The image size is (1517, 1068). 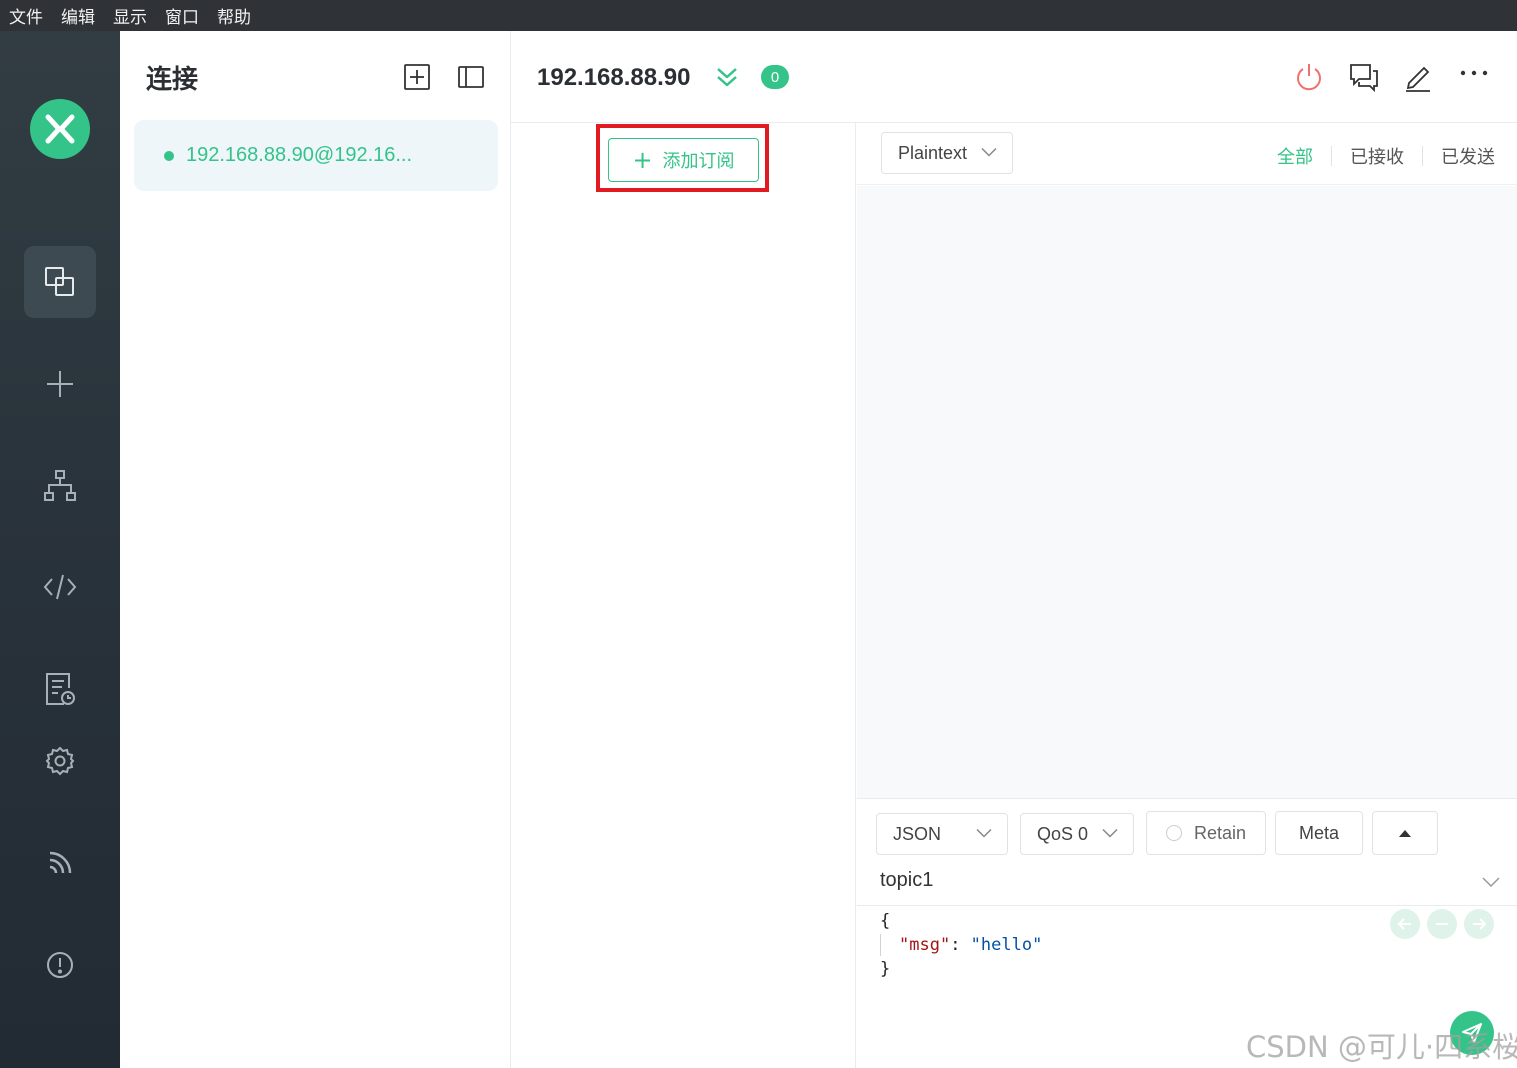 I want to click on menu-edit: 编辑, so click(x=78, y=15).